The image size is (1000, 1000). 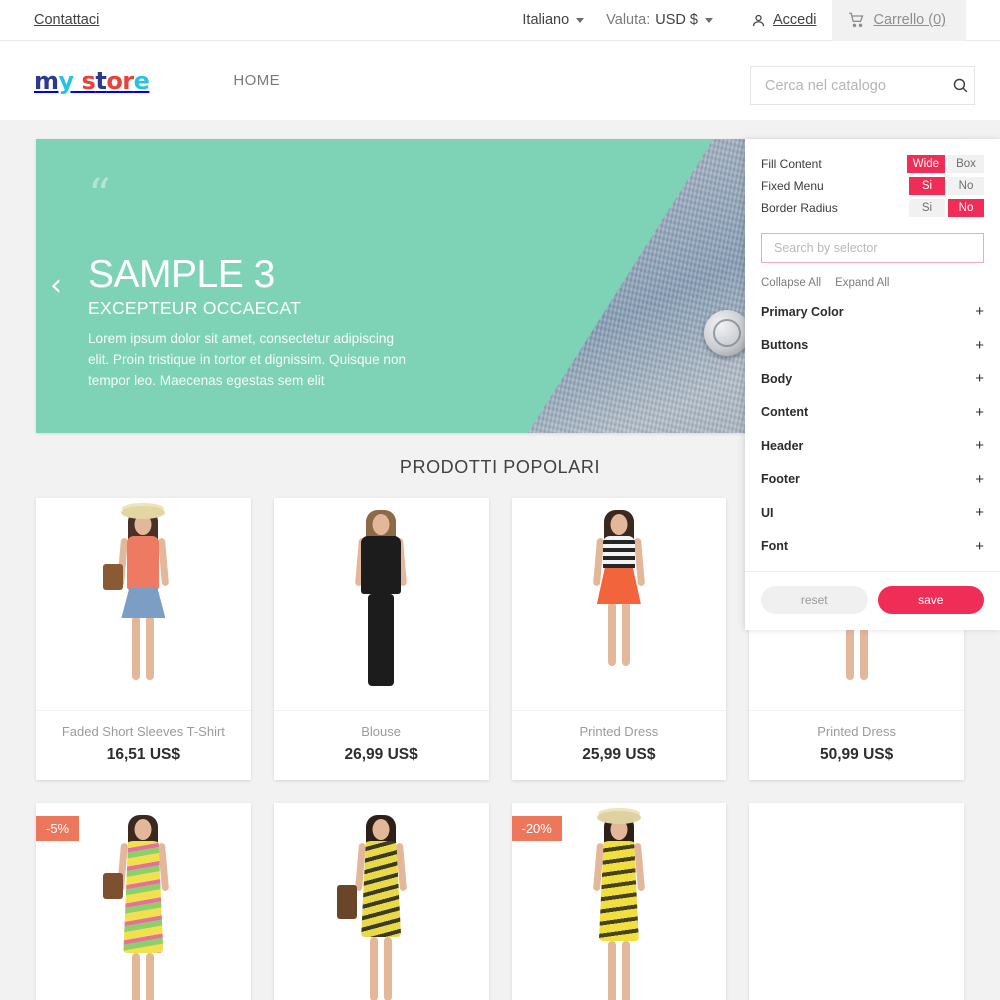 I want to click on product-card: Faded Short Sleeves T-Shirt 16,51 US$, so click(x=143, y=639).